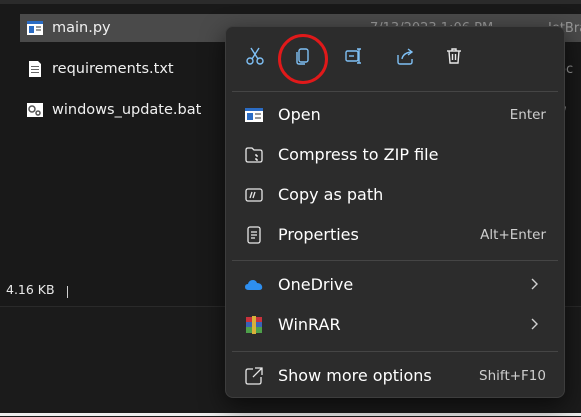  I want to click on file-name: requirements.txt, so click(113, 69).